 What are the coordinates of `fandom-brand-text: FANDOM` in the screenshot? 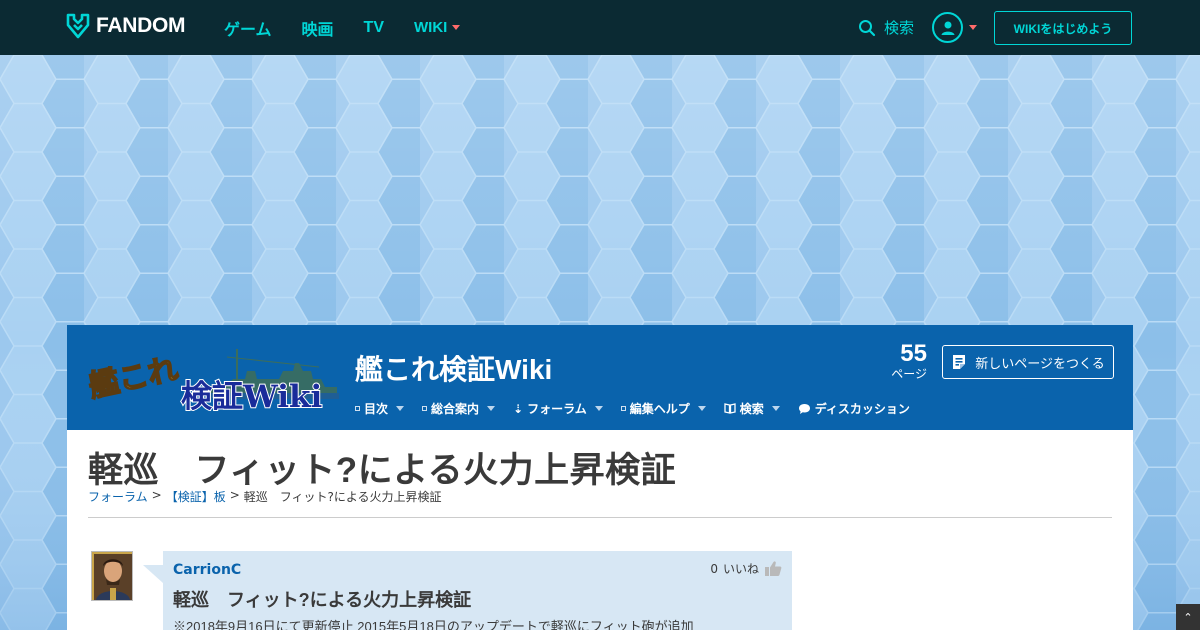 It's located at (141, 25).